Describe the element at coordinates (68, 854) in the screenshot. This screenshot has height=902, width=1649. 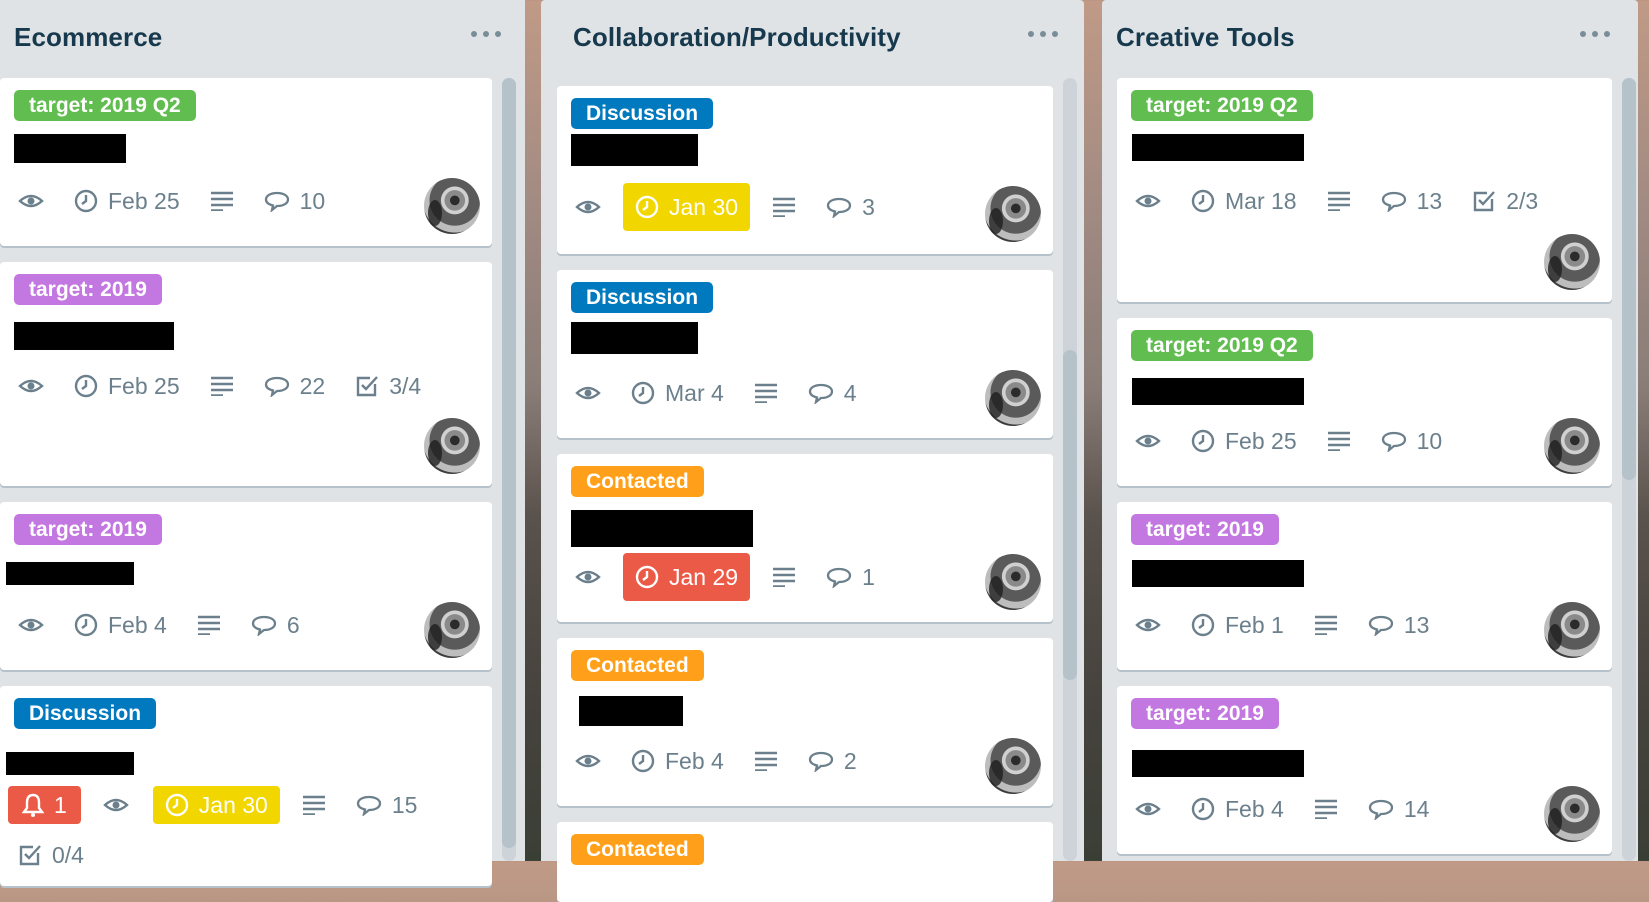
I see `checklist-count: 0/4` at that location.